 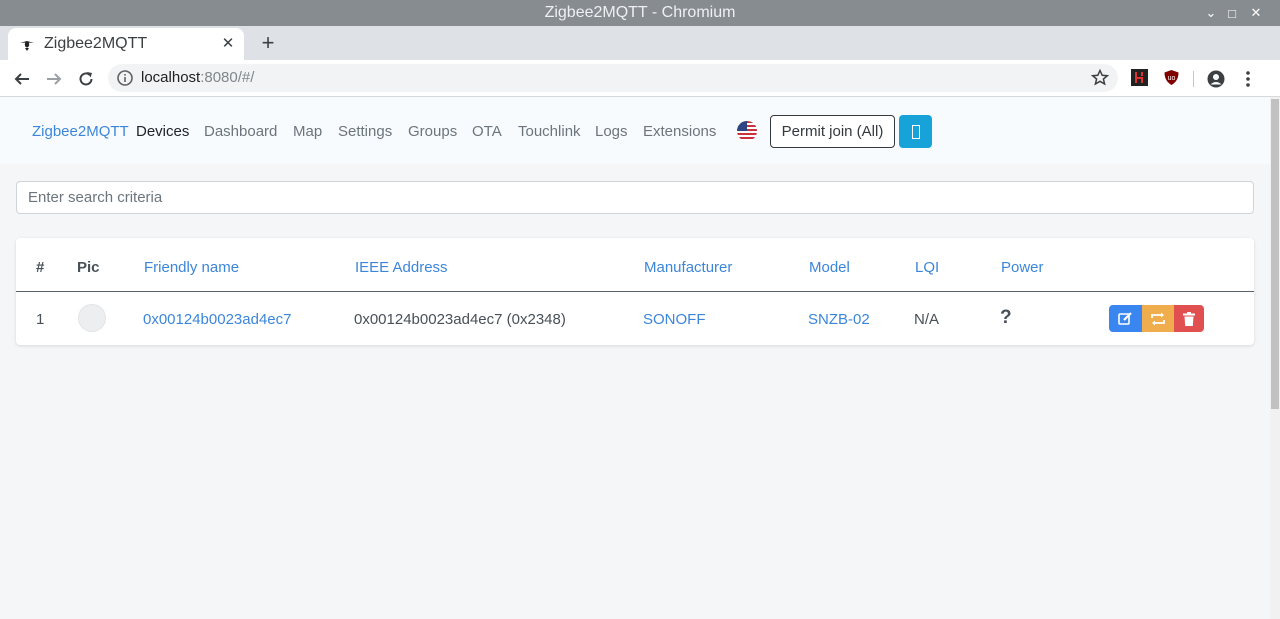 I want to click on address-bar: localhost:8080/#/, so click(x=613, y=78).